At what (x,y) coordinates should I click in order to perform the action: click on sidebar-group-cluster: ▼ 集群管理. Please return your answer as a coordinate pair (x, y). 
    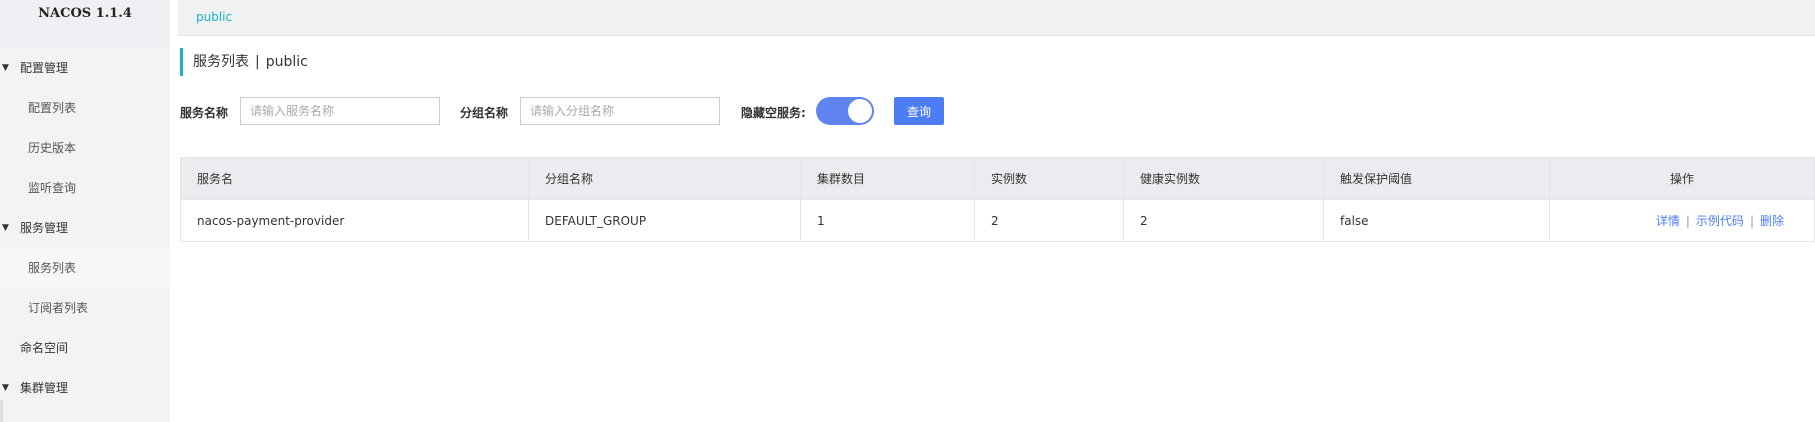
    Looking at the image, I should click on (85, 388).